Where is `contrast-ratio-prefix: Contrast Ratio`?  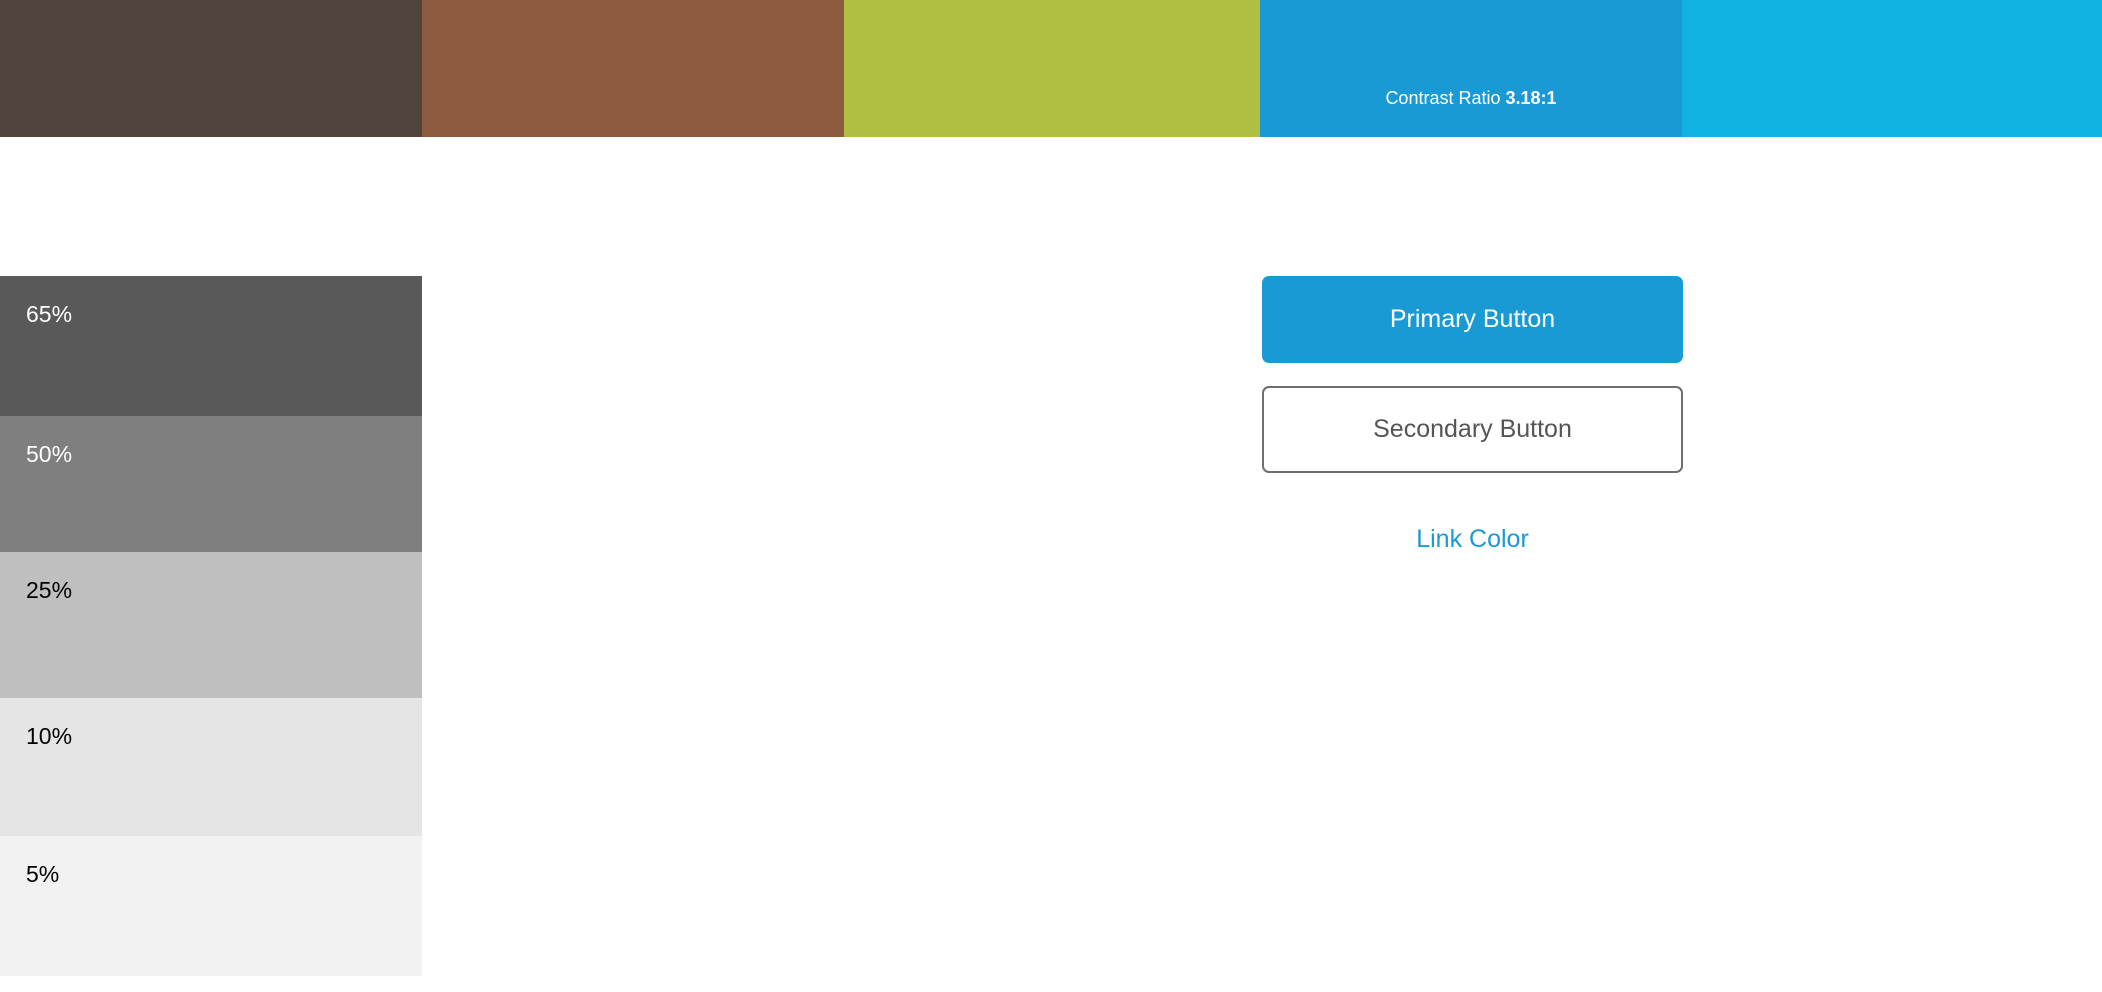 contrast-ratio-prefix: Contrast Ratio is located at coordinates (1445, 98).